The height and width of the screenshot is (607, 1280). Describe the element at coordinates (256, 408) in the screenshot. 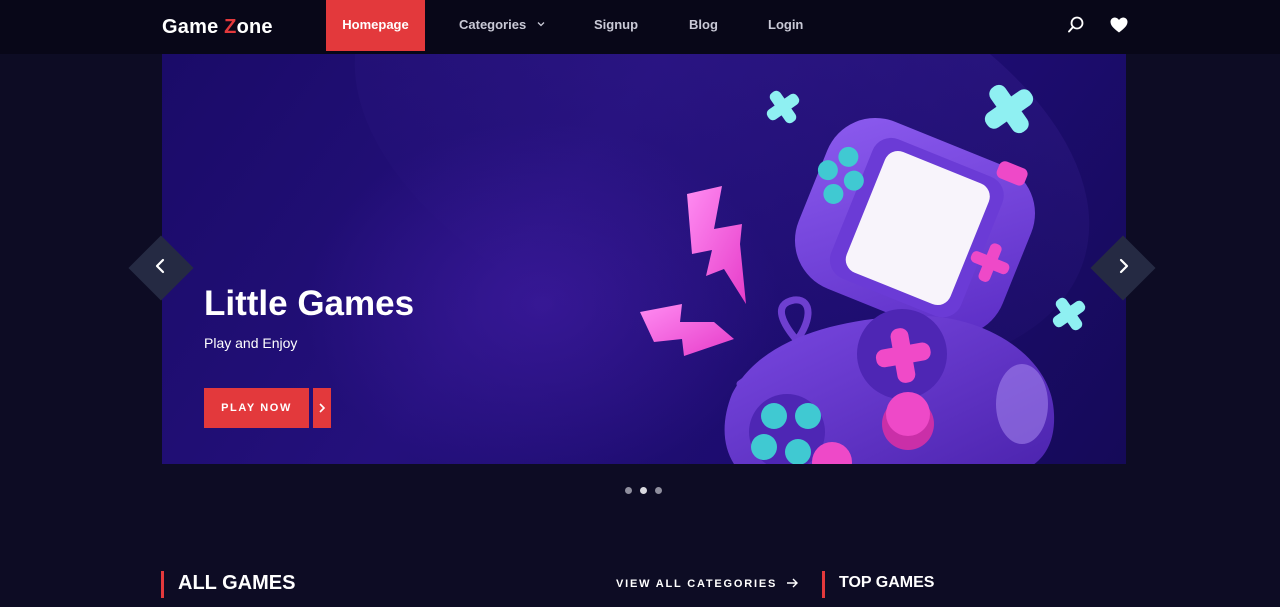

I see `play-now-button: PLAY NOW` at that location.